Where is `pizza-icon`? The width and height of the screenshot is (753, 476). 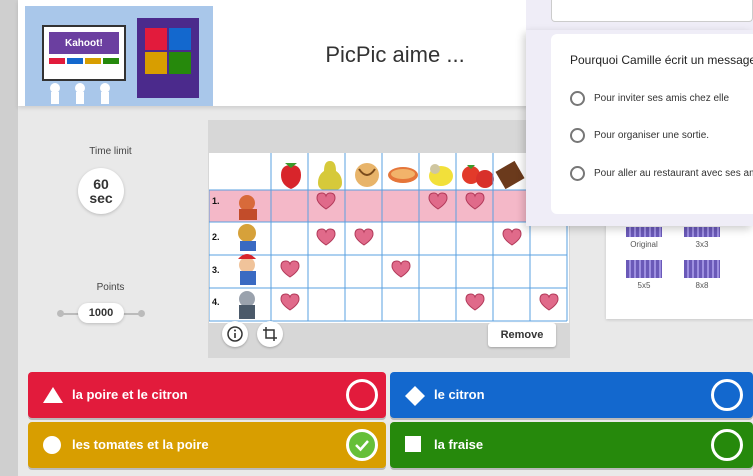 pizza-icon is located at coordinates (403, 175).